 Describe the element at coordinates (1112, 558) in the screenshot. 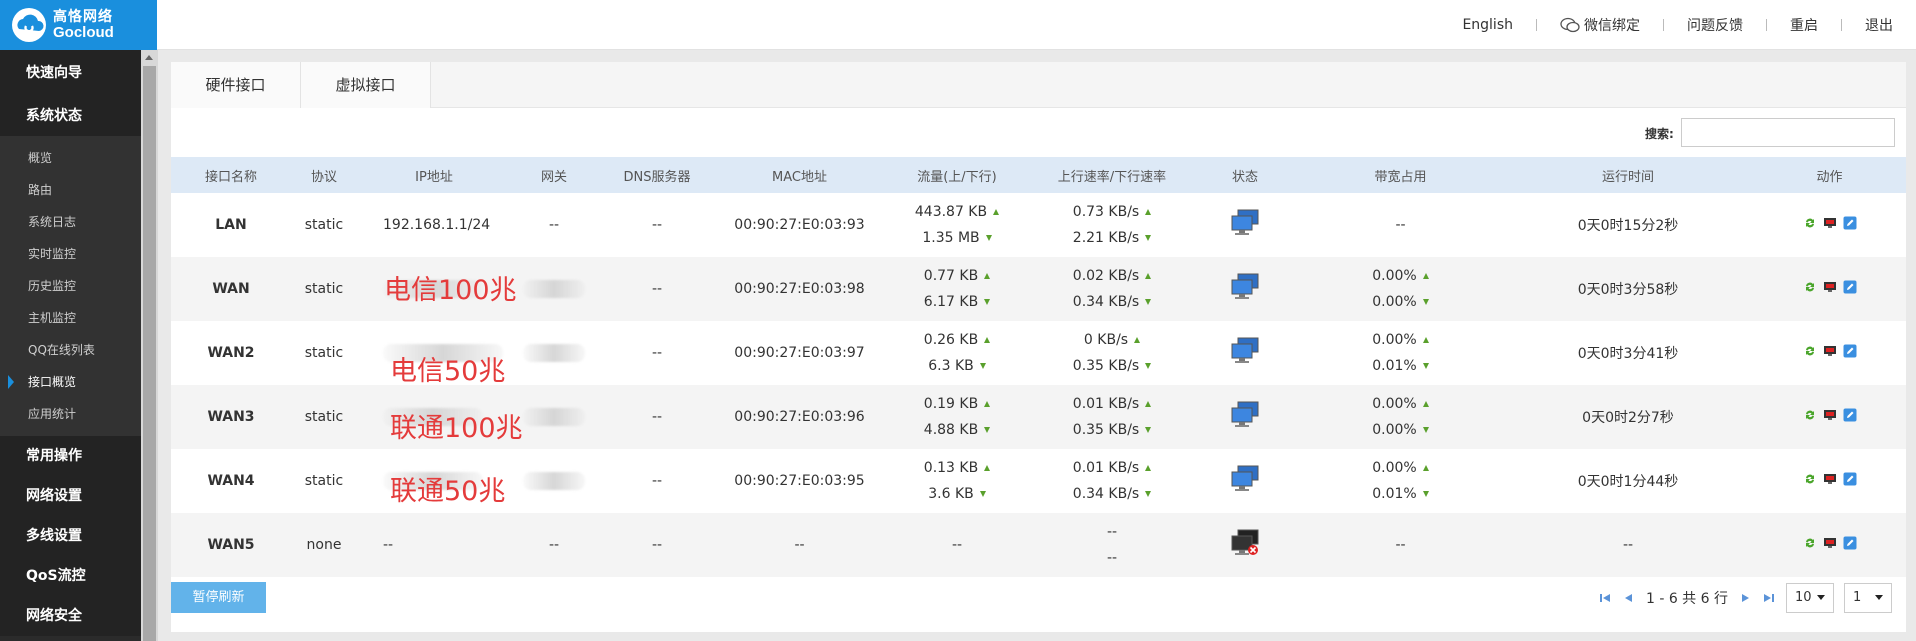

I see `rate-down: --` at that location.